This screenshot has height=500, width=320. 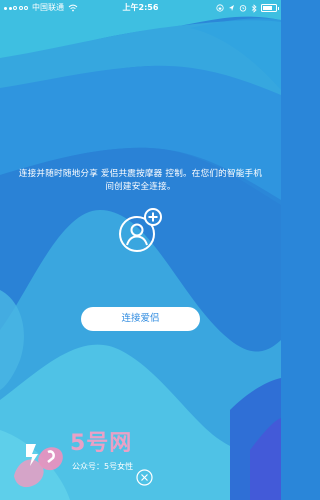 What do you see at coordinates (140, 180) in the screenshot?
I see `description-text: 连接并随时随地分享 爱侣共震按摩器 控制。在您们的智能手机间创建安全连接。` at bounding box center [140, 180].